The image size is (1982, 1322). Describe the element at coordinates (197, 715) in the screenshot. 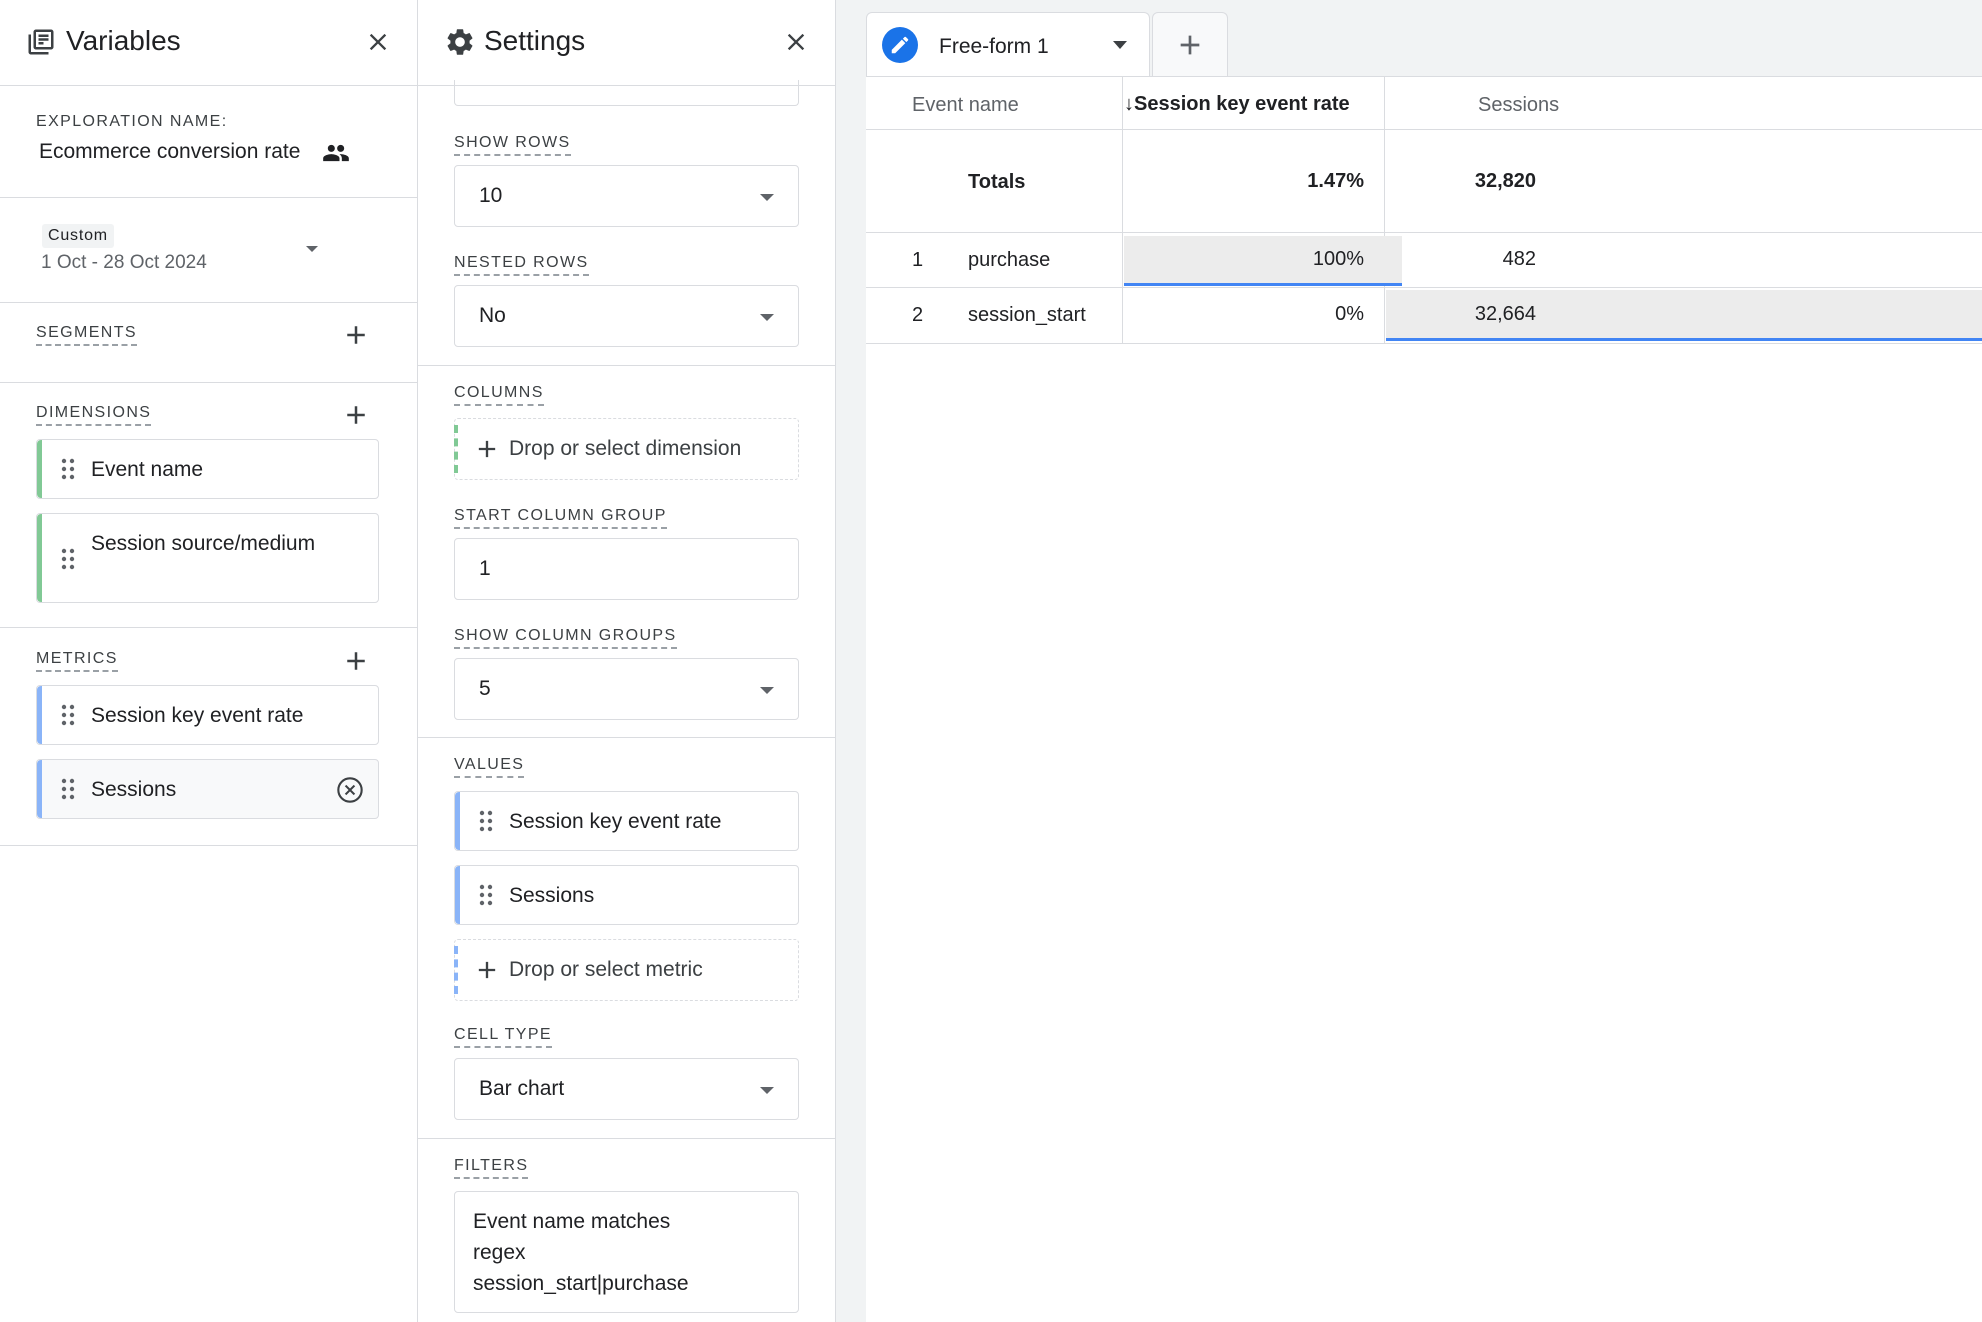

I see `metric-chip-label: Session key event rate` at that location.